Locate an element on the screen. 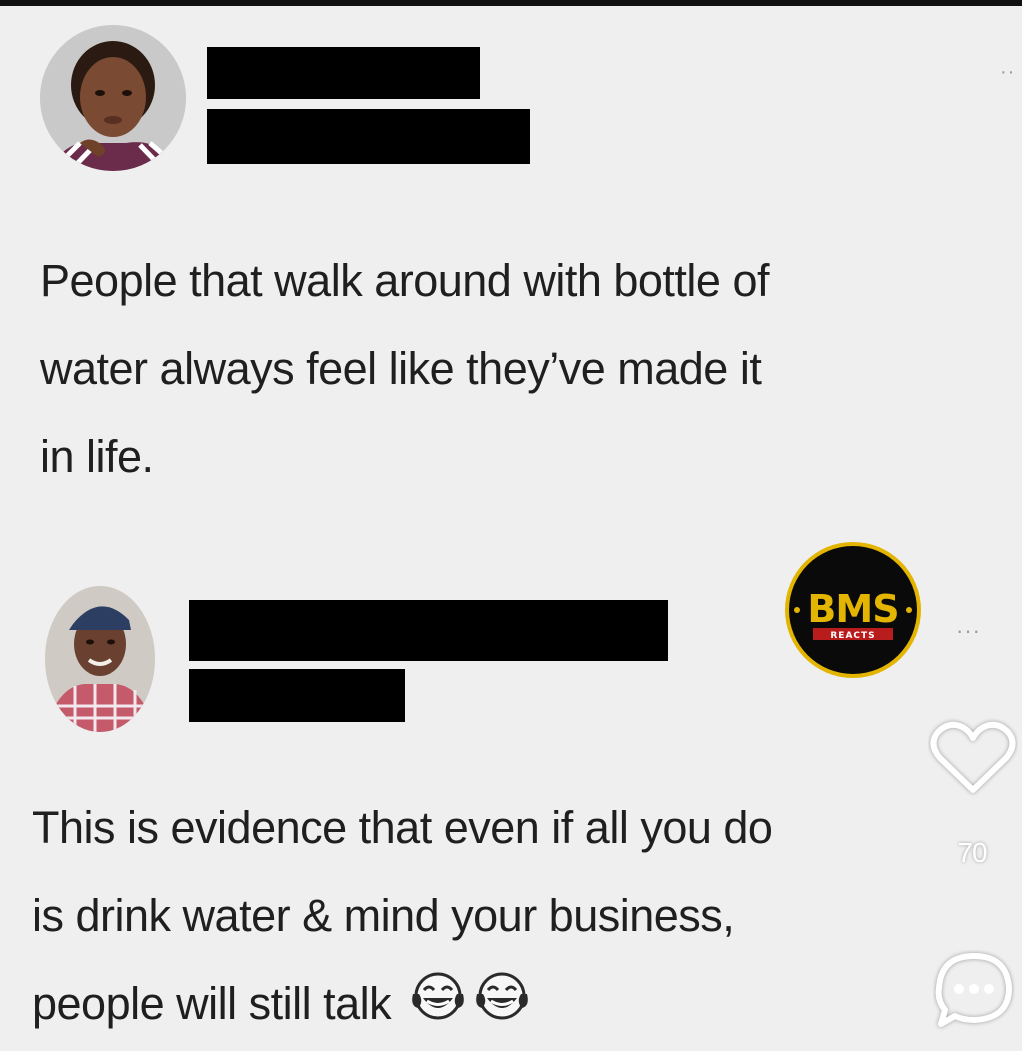  man-portrait-avatar-image is located at coordinates (100, 659).